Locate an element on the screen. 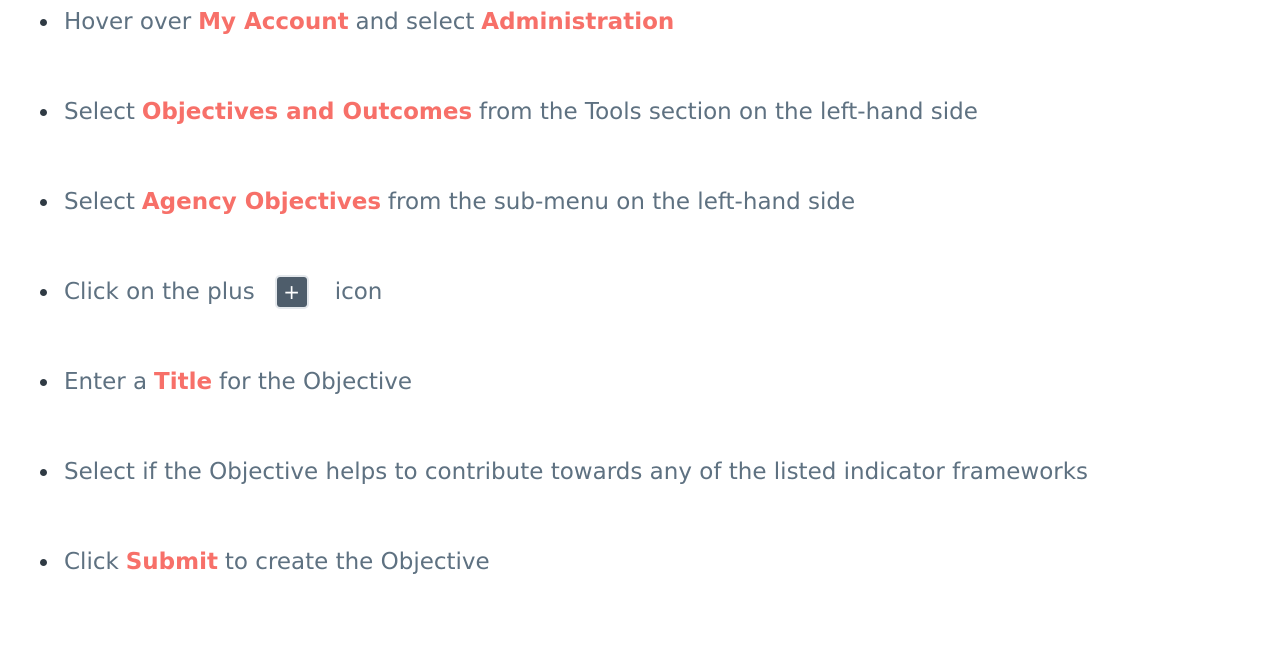  step-click-plus: Click on the plus + icon is located at coordinates (211, 292).